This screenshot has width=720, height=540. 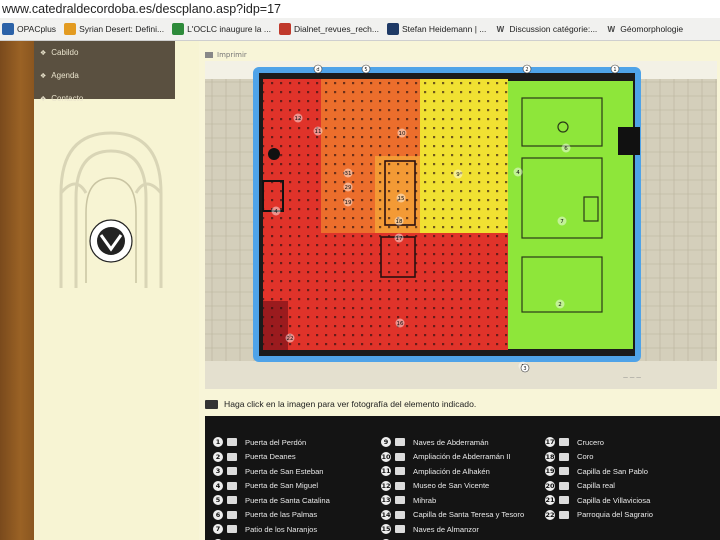 What do you see at coordinates (386, 442) in the screenshot?
I see `legend-number: 9` at bounding box center [386, 442].